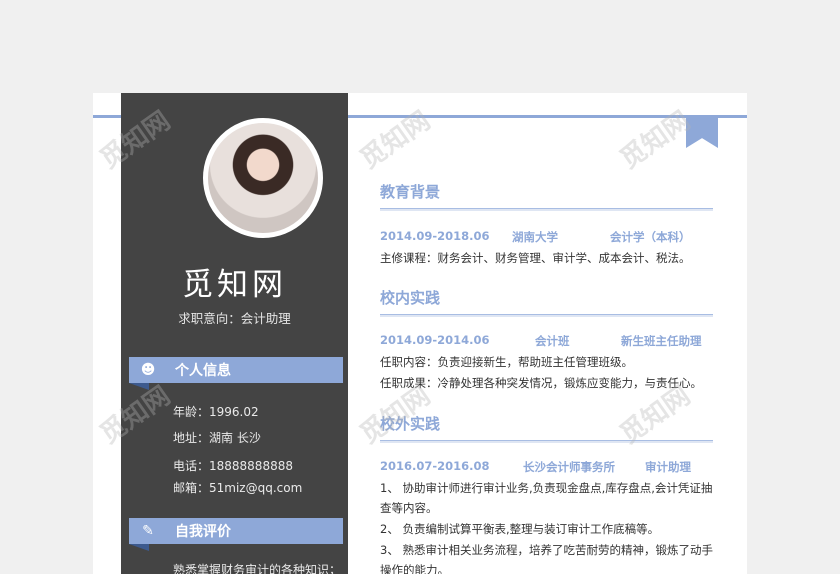 This screenshot has height=574, width=840. Describe the element at coordinates (552, 341) in the screenshot. I see `campus-org: 会计班` at that location.